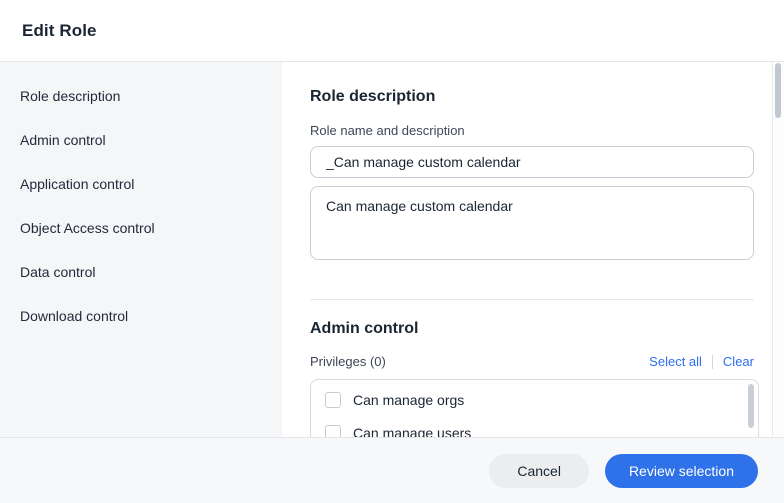 Image resolution: width=784 pixels, height=503 pixels. Describe the element at coordinates (412, 431) in the screenshot. I see `privilege-label: Can manage users` at that location.